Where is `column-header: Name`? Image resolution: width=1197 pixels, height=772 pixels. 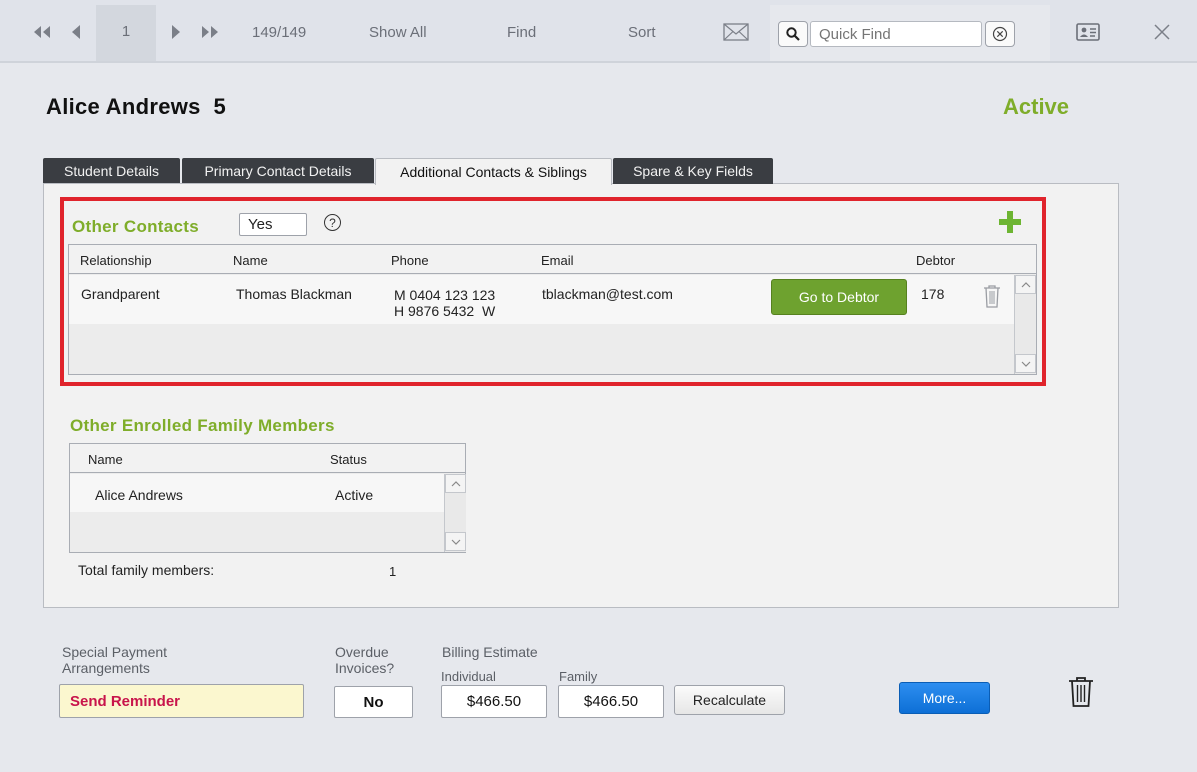 column-header: Name is located at coordinates (105, 459).